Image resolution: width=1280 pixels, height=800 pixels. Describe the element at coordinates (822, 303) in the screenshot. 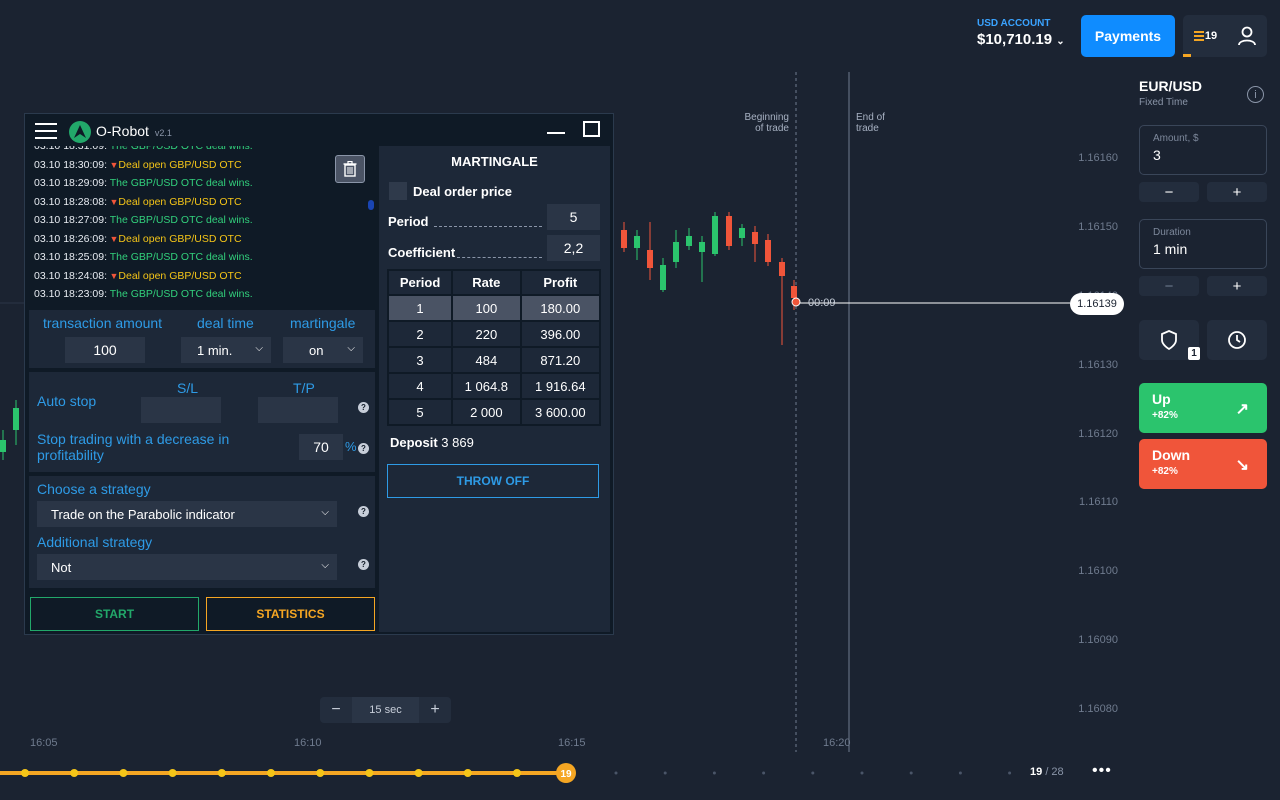

I see `trade-timer: 00:09` at that location.